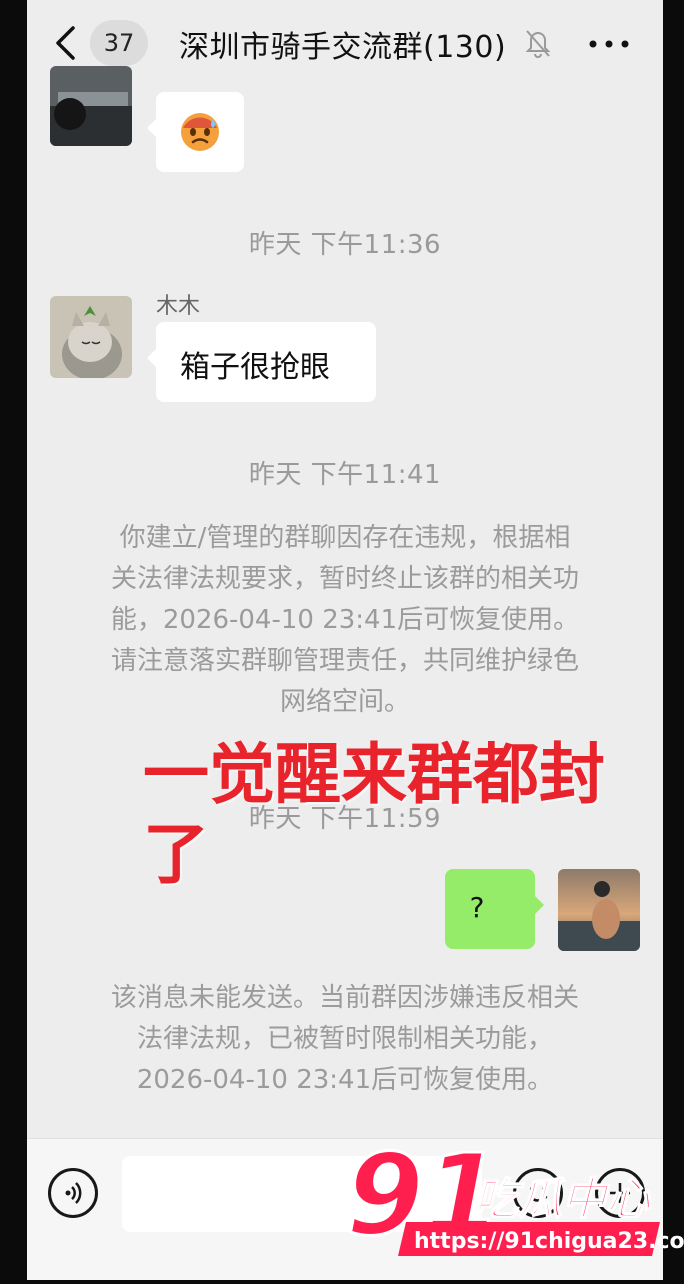  What do you see at coordinates (374, 814) in the screenshot?
I see `overlay-caption: 一觉醒来群都封了` at bounding box center [374, 814].